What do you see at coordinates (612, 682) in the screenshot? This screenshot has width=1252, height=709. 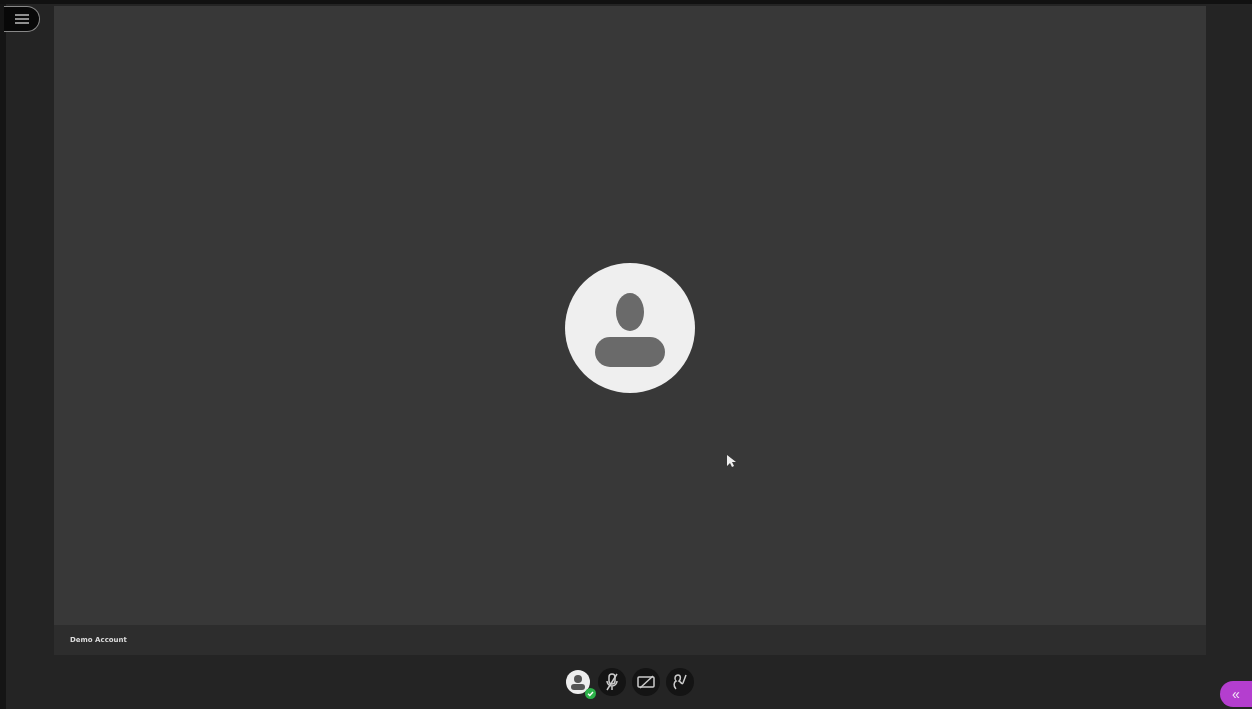 I see `microphone-button` at bounding box center [612, 682].